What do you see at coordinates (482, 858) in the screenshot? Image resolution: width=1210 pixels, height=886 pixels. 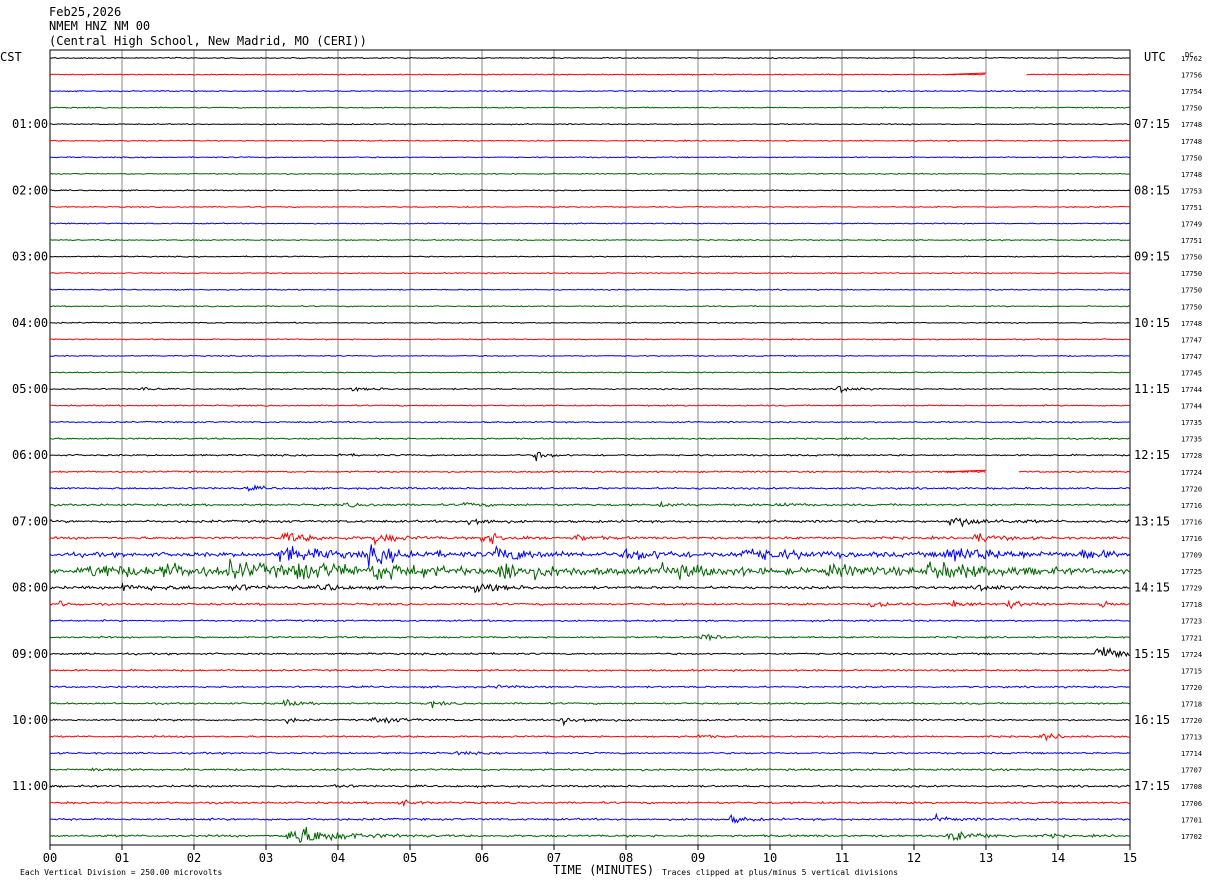 I see `x-tick-label: 06` at bounding box center [482, 858].